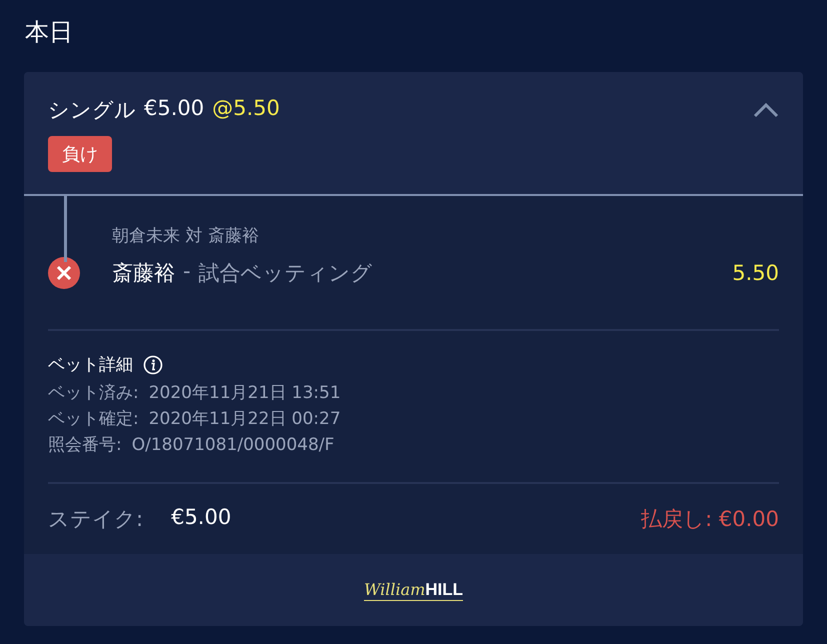  Describe the element at coordinates (49, 32) in the screenshot. I see `section-title: 本日` at that location.